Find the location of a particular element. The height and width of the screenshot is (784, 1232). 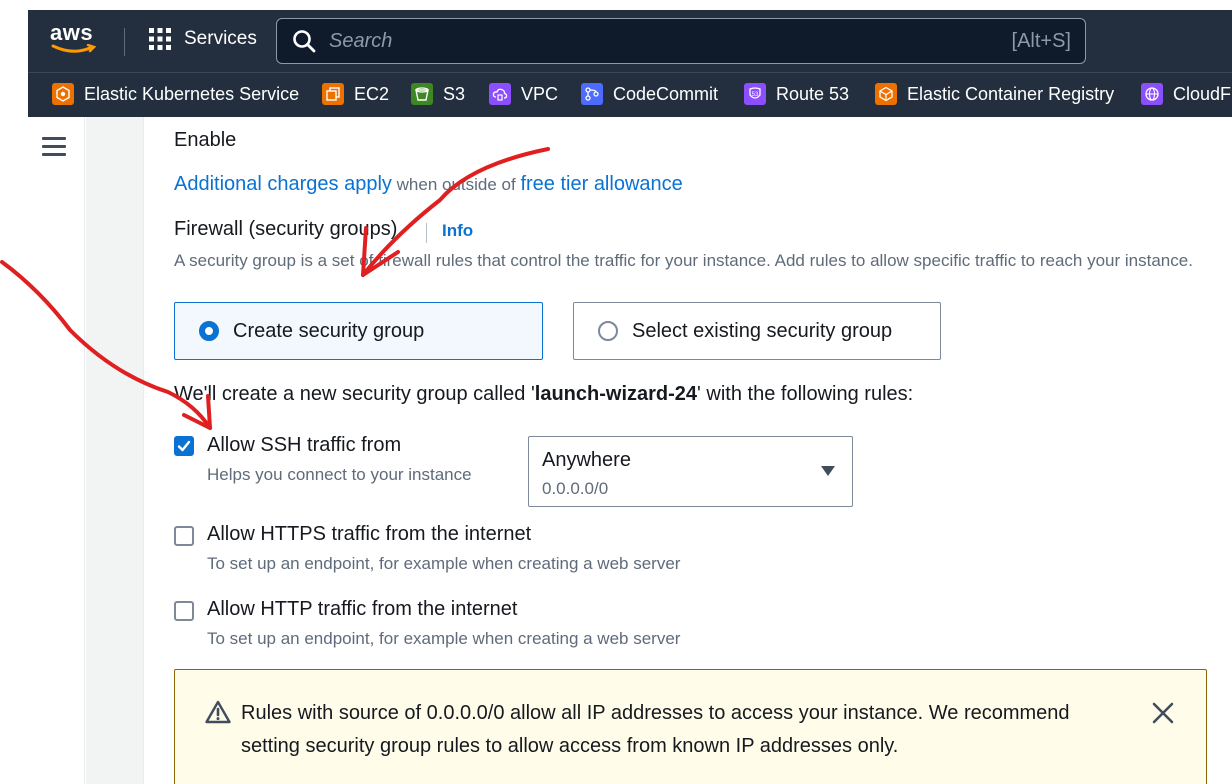

create-security-group-label: Create security group is located at coordinates (329, 330).